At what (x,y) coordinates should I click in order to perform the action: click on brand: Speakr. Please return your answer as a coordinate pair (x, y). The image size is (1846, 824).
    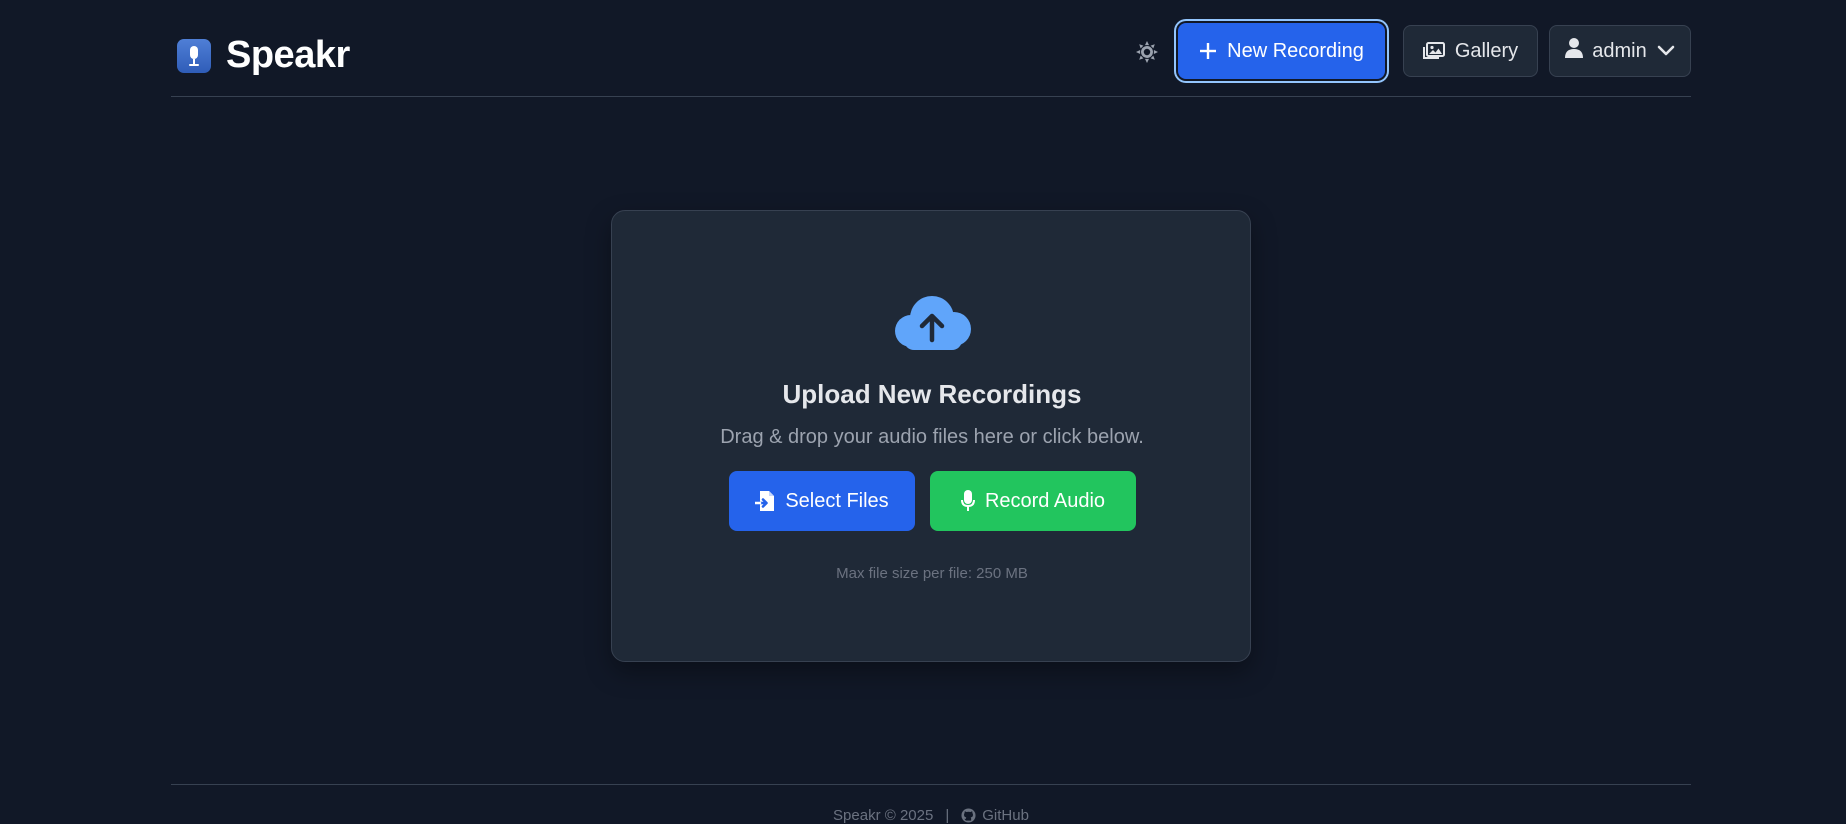
    Looking at the image, I should click on (263, 55).